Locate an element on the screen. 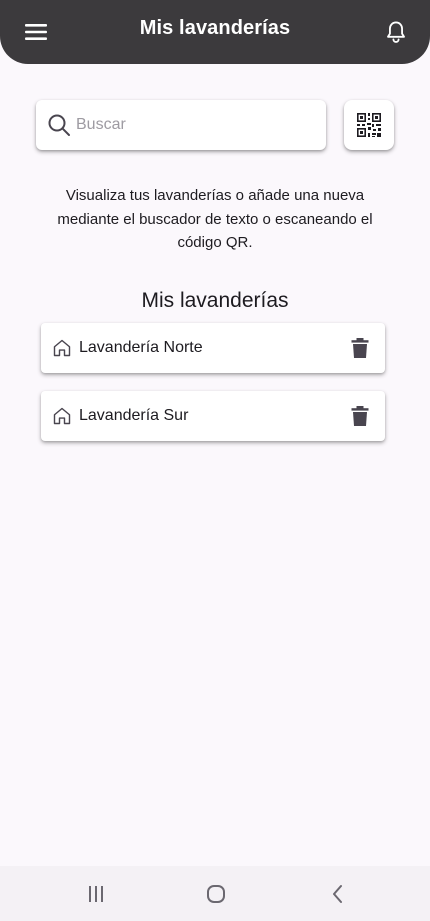 This screenshot has height=921, width=430. back-button is located at coordinates (338, 894).